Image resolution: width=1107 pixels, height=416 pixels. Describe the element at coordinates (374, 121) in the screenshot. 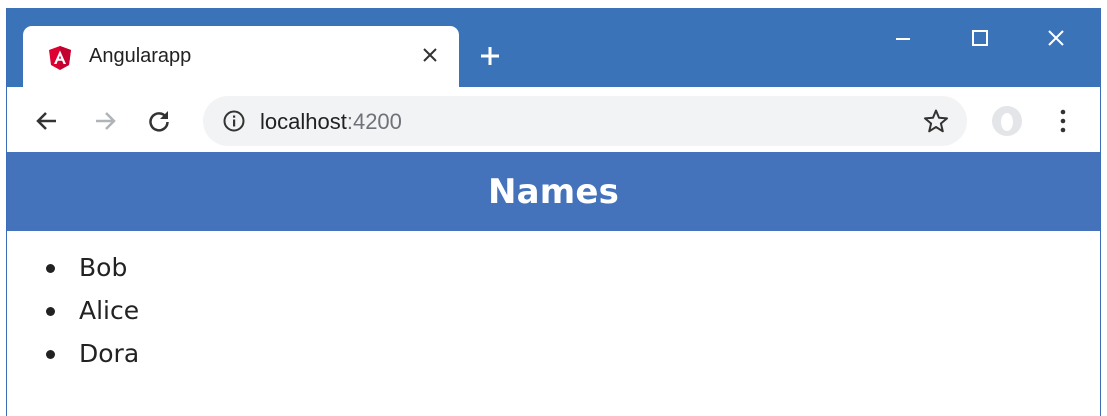

I see `url-port: :4200` at that location.